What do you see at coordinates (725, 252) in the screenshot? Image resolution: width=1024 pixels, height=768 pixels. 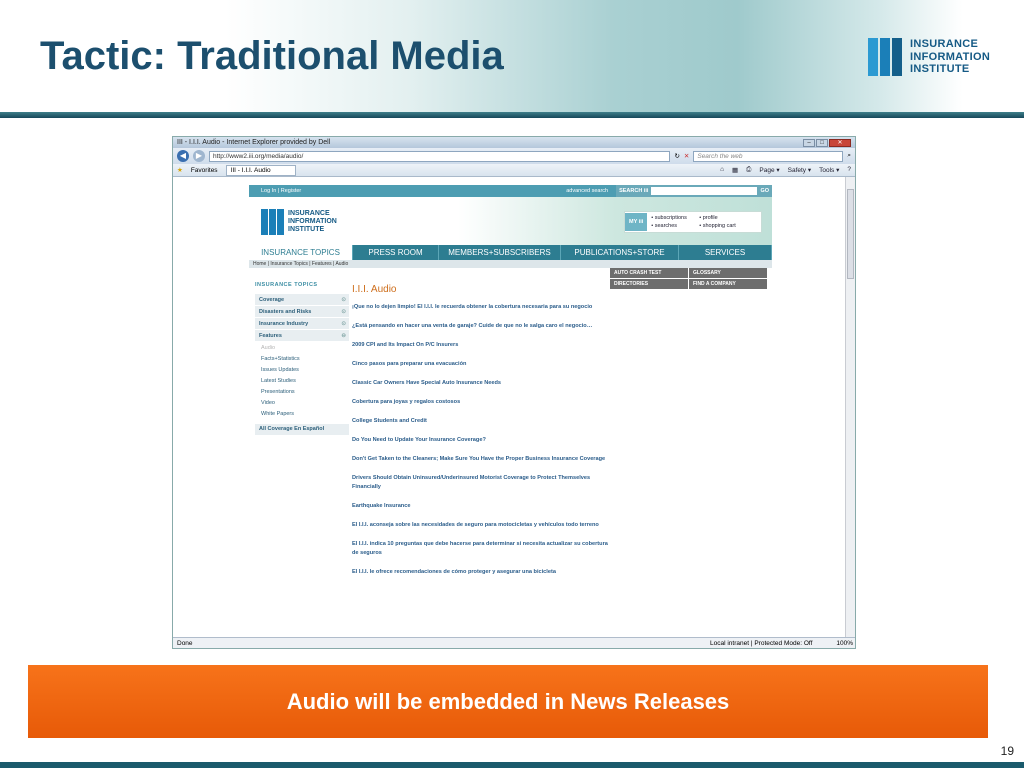 I see `nav-services: SERVICES` at bounding box center [725, 252].